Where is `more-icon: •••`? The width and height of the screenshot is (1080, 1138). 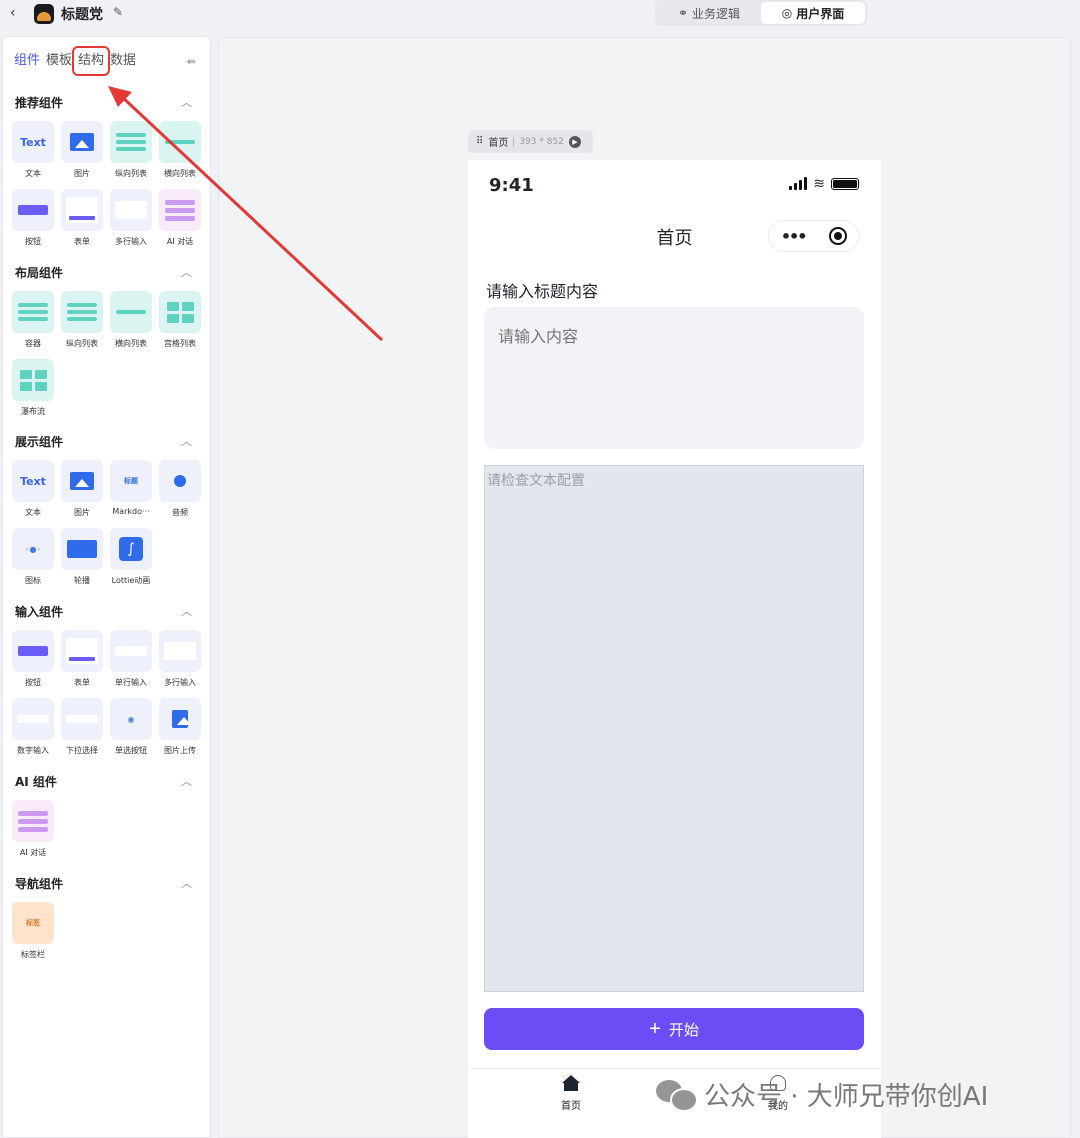 more-icon: ••• is located at coordinates (794, 236).